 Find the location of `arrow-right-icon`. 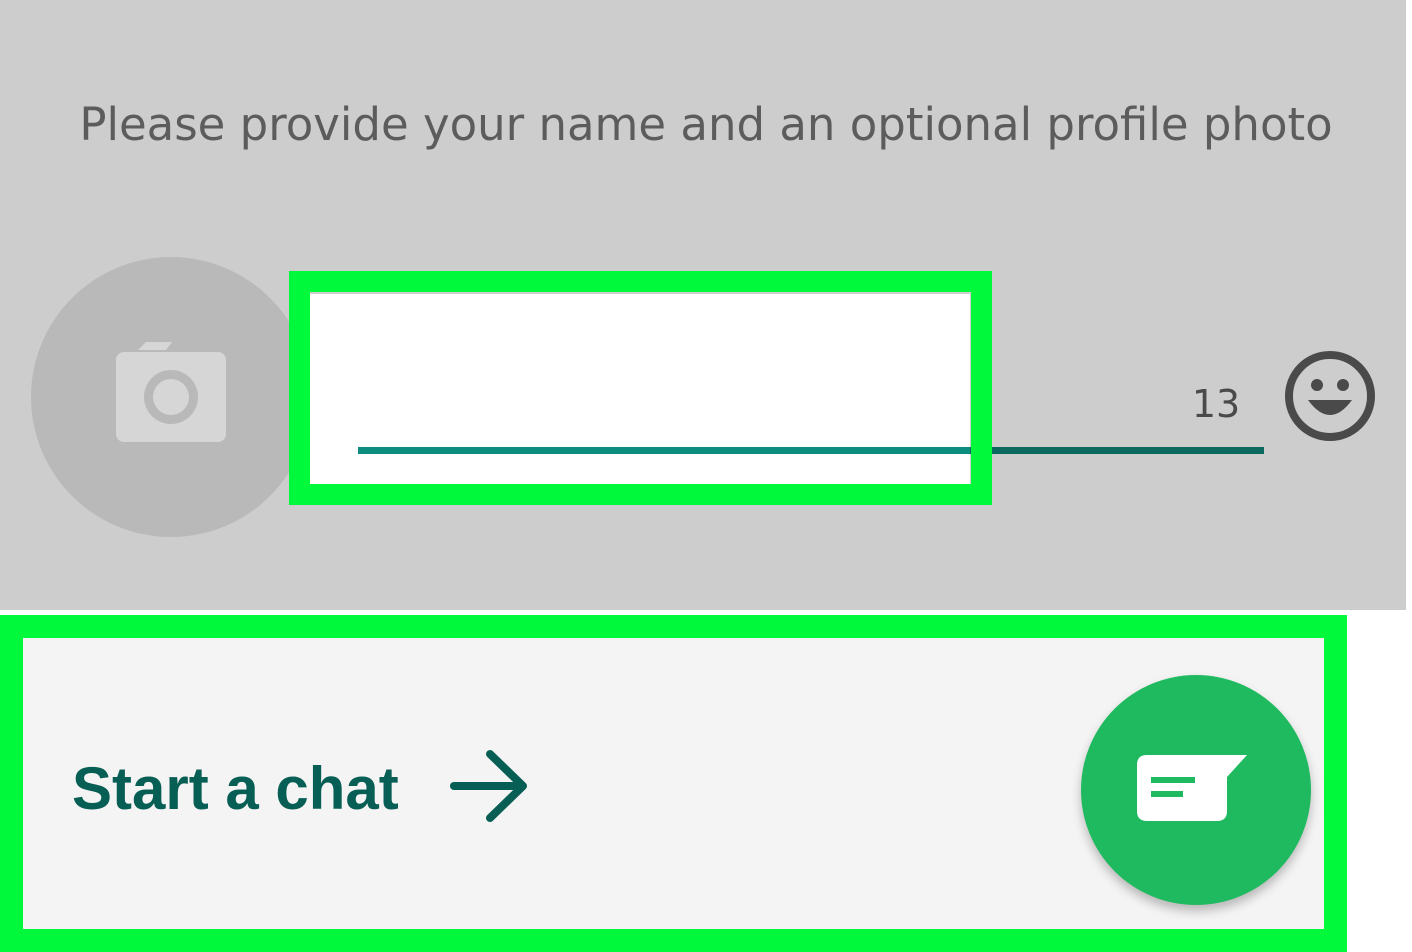

arrow-right-icon is located at coordinates (490, 786).